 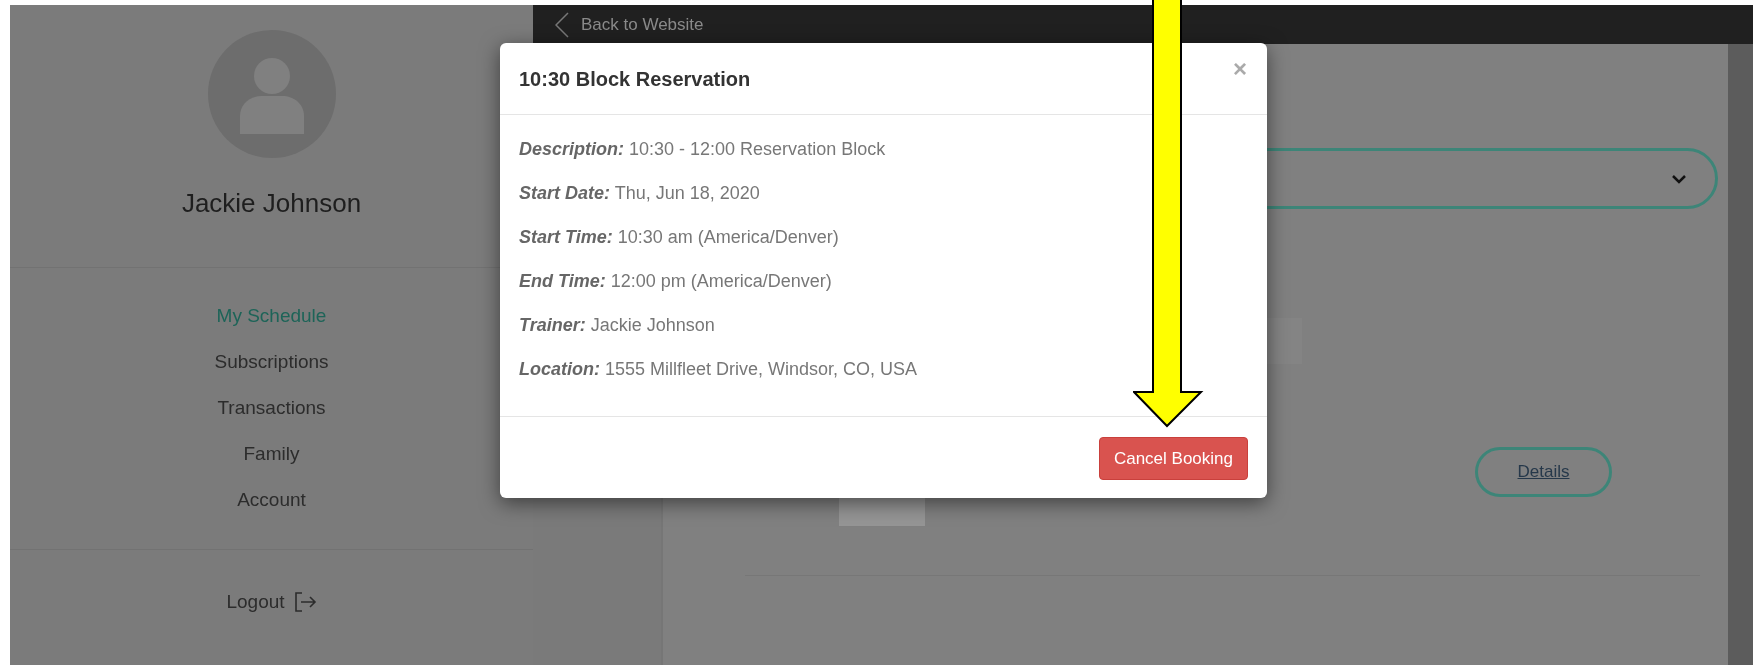 What do you see at coordinates (271, 602) in the screenshot?
I see `logout-link: Logout` at bounding box center [271, 602].